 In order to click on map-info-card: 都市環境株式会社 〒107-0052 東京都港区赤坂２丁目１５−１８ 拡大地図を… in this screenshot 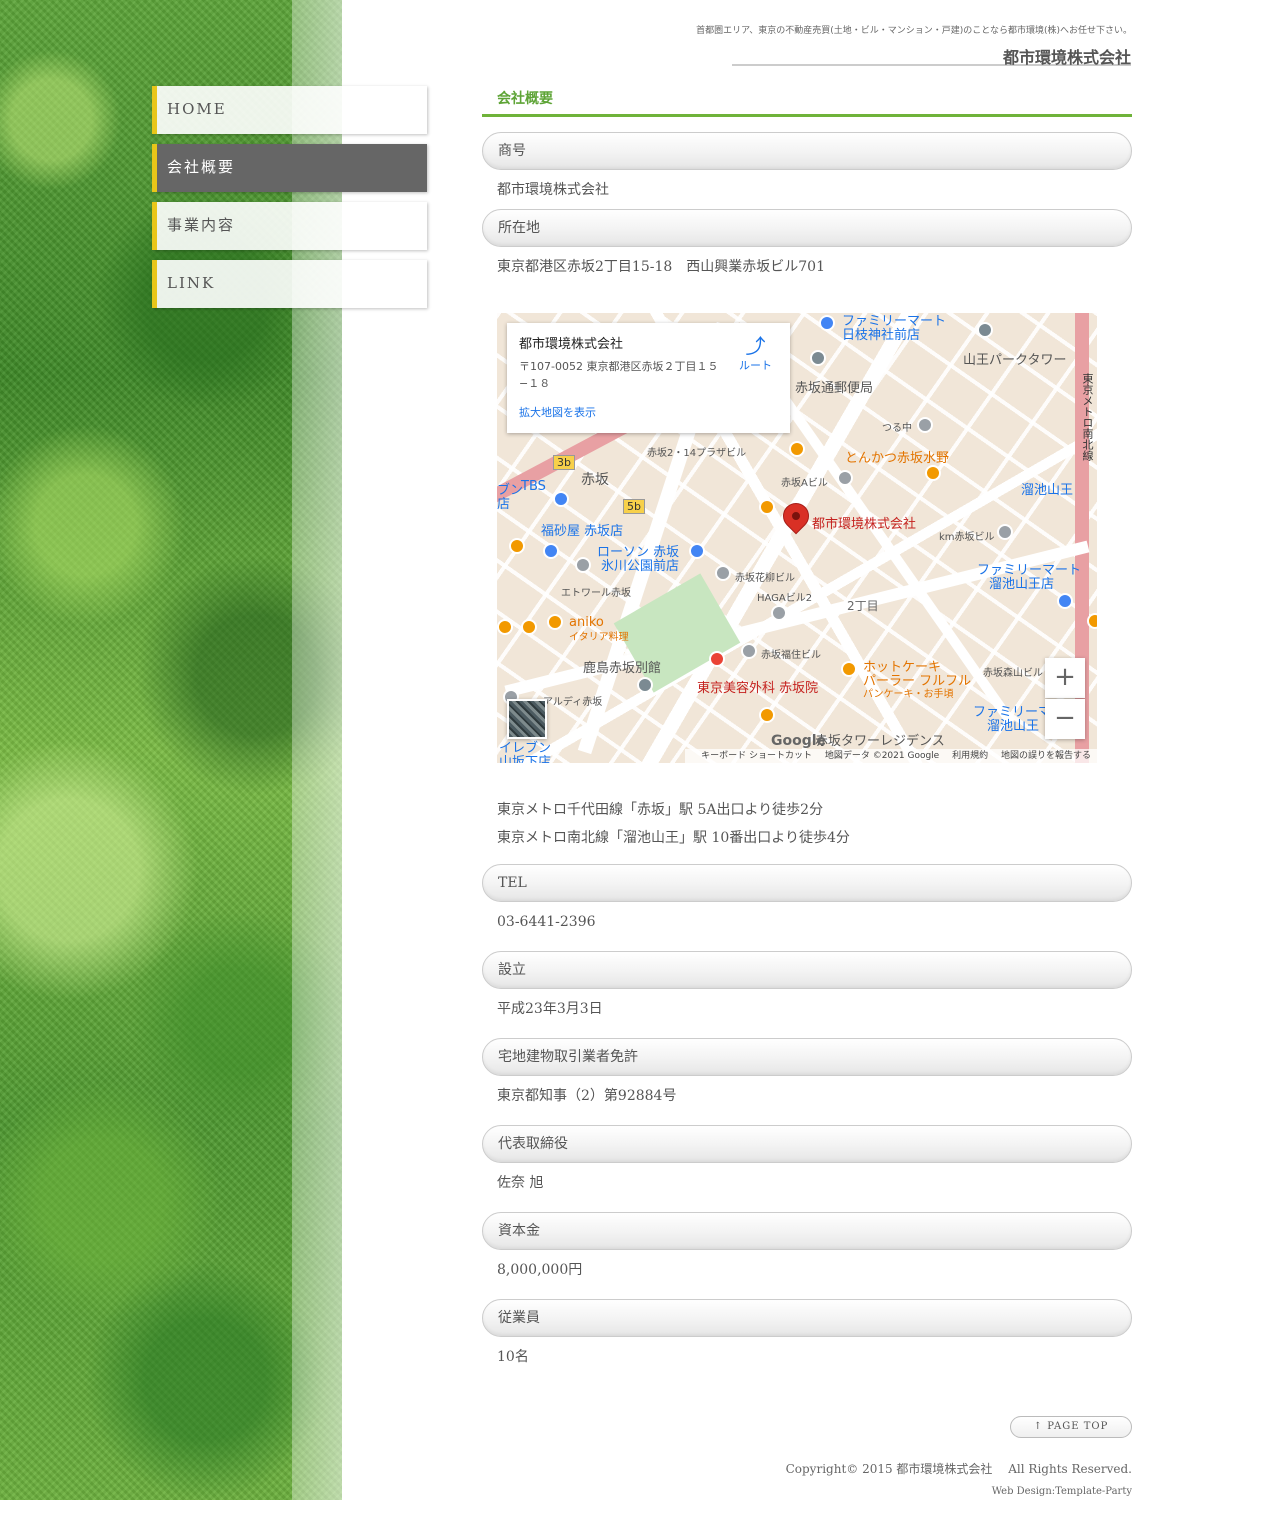, I will do `click(648, 378)`.